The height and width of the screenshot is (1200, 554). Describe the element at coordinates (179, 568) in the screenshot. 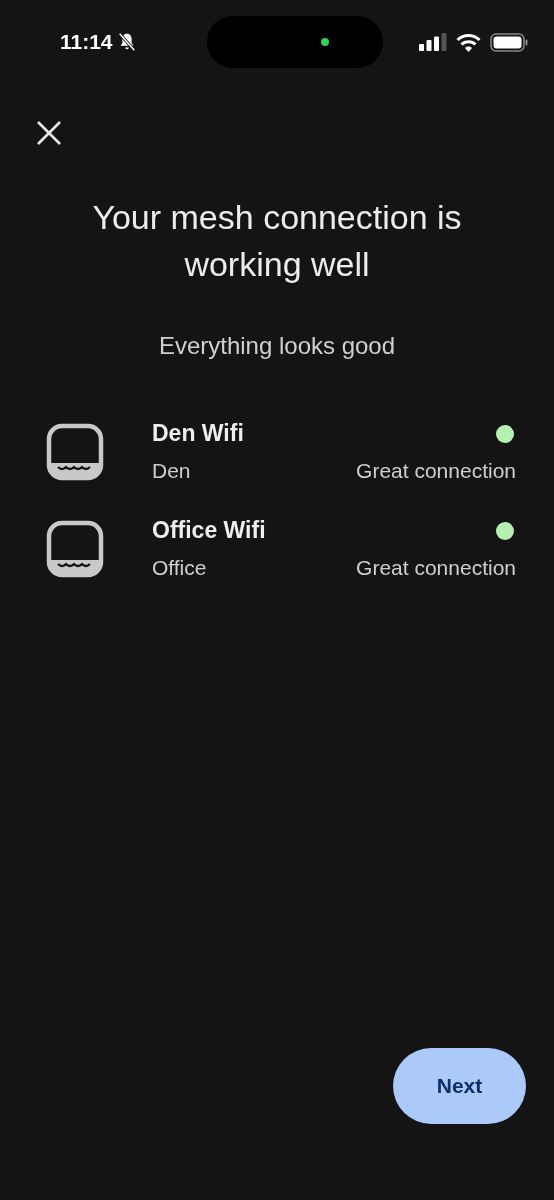

I see `device-room: Office` at that location.